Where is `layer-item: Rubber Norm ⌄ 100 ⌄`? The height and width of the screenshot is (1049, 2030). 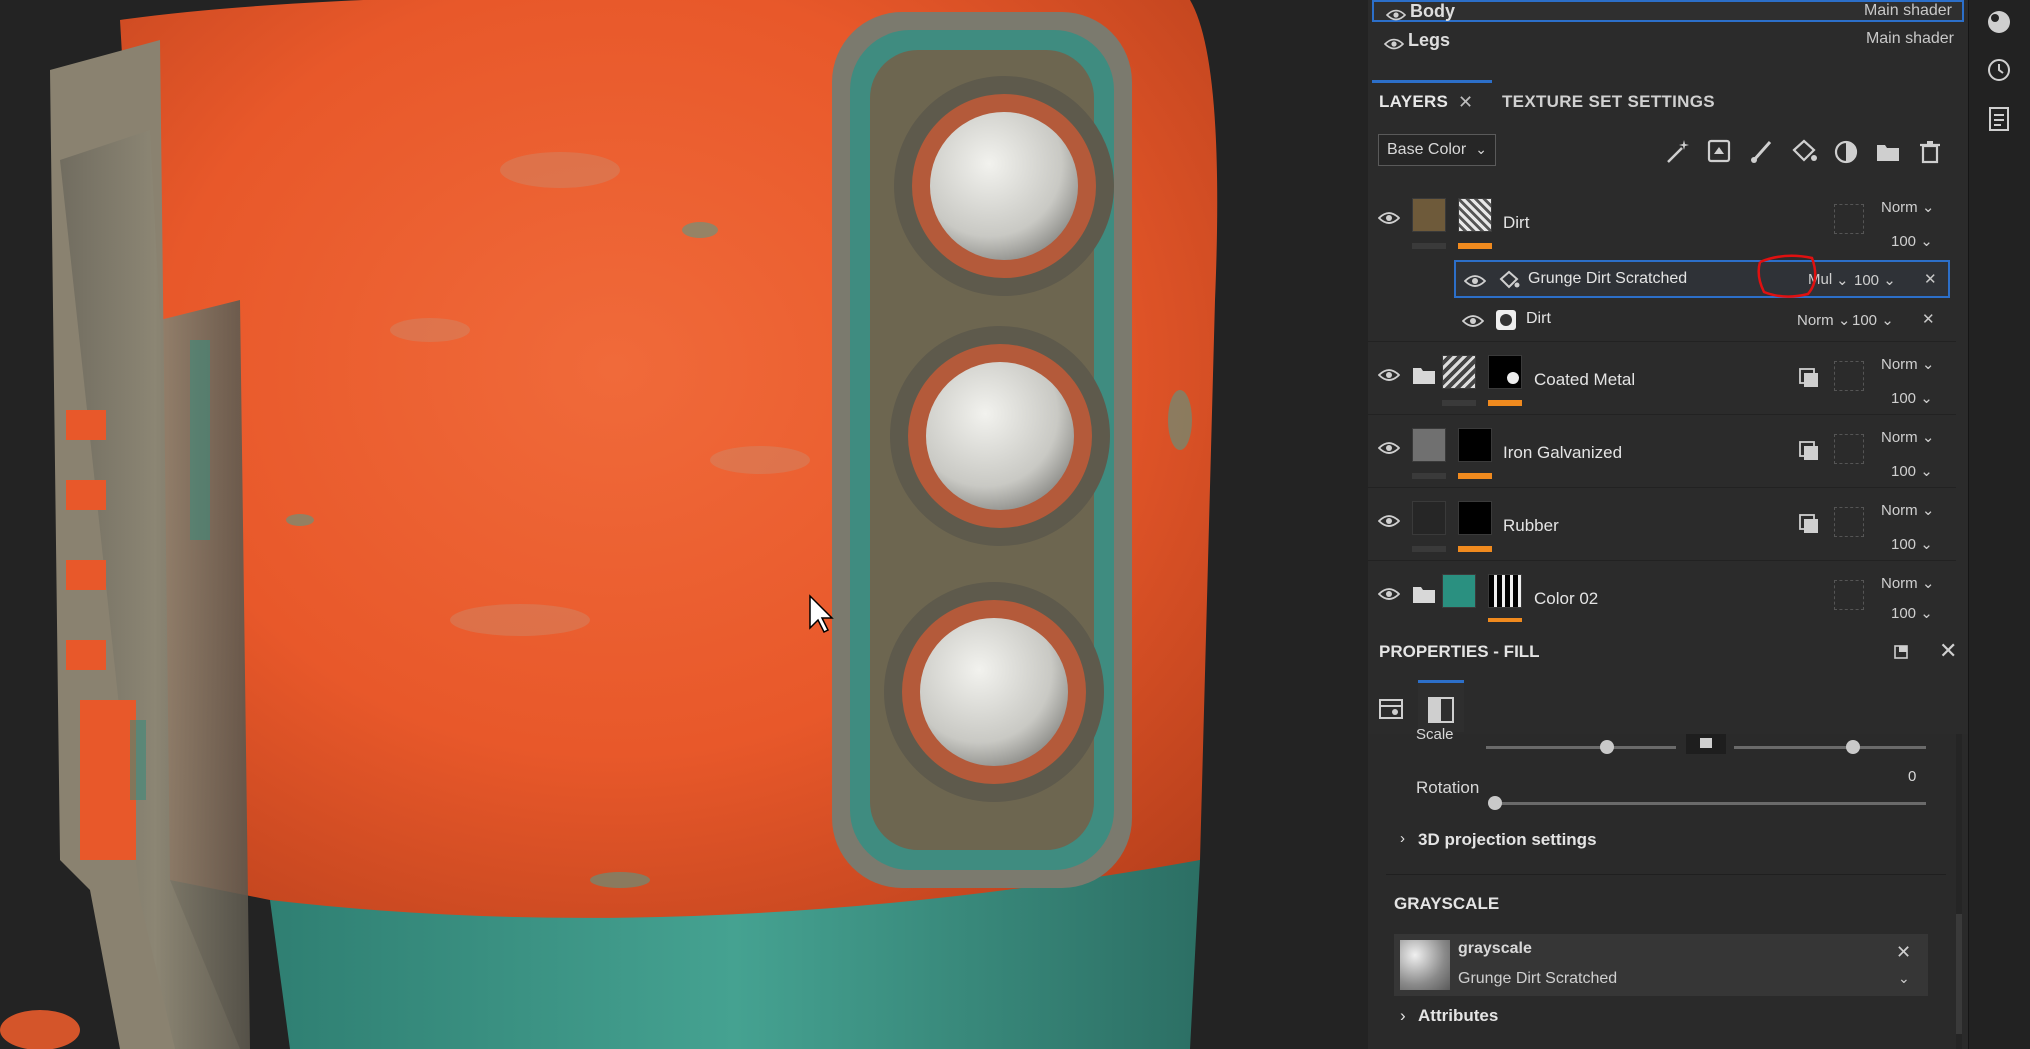
layer-item: Rubber Norm ⌄ 100 ⌄ is located at coordinates (1662, 525).